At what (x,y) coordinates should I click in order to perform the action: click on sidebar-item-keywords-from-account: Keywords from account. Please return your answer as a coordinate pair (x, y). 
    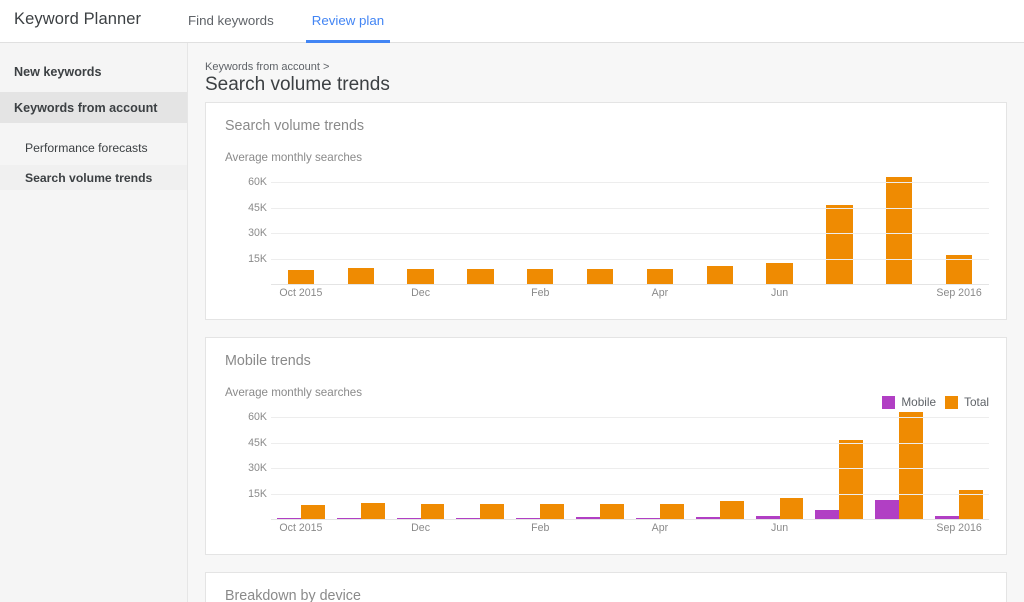
    Looking at the image, I should click on (93, 107).